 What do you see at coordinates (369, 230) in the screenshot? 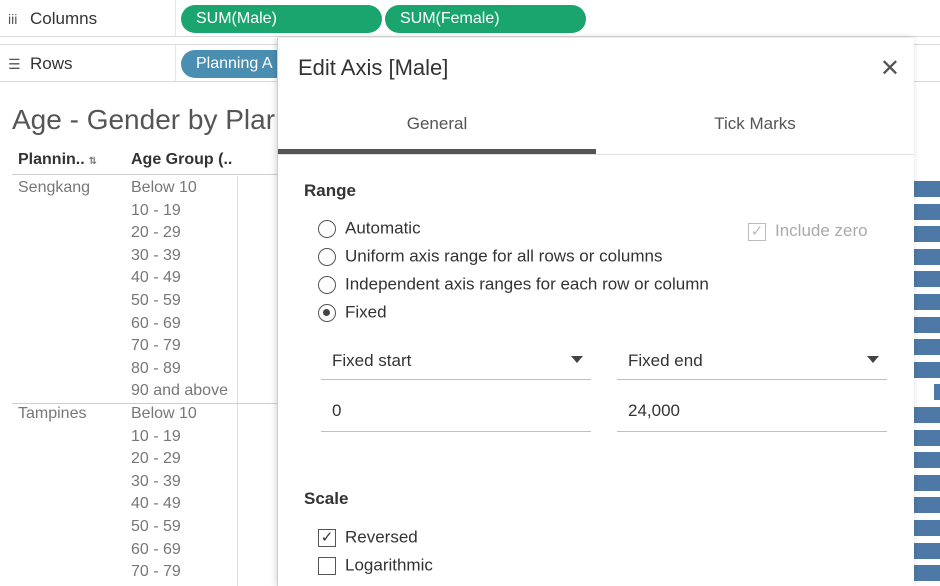
I see `radio-automatic: Automatic` at bounding box center [369, 230].